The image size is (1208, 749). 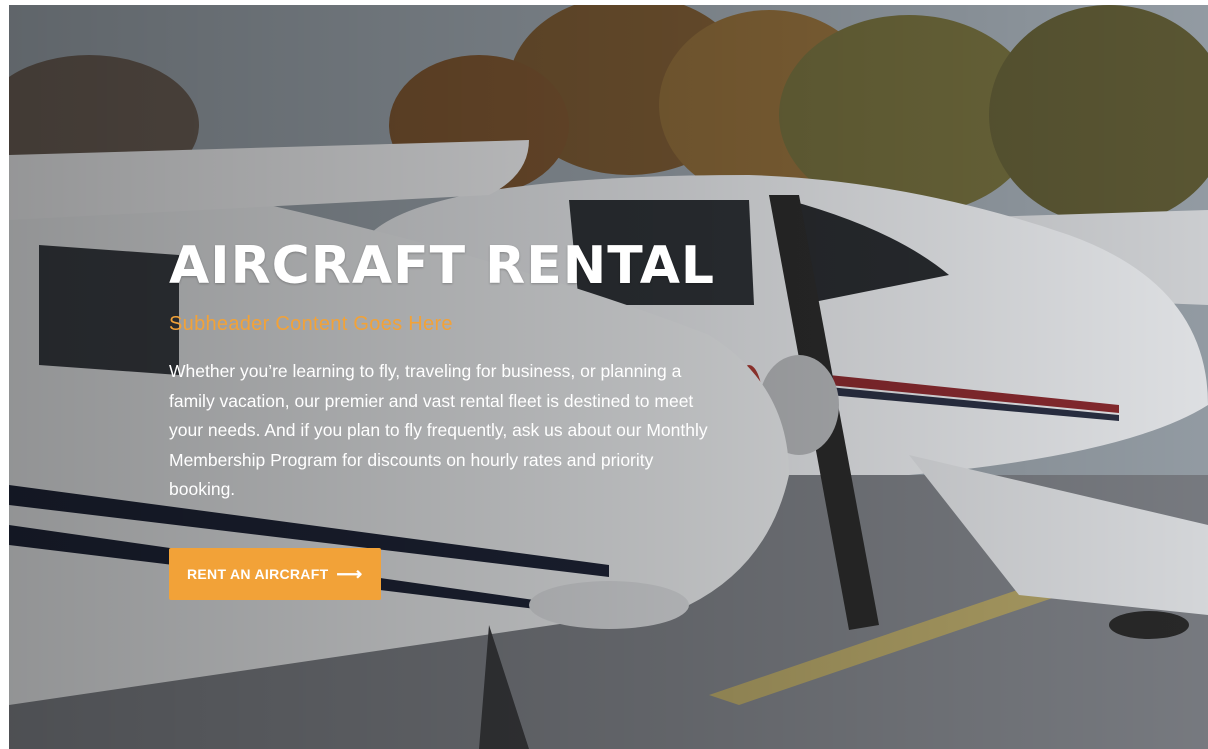 What do you see at coordinates (349, 574) in the screenshot?
I see `arrow-right-icon: ⟶` at bounding box center [349, 574].